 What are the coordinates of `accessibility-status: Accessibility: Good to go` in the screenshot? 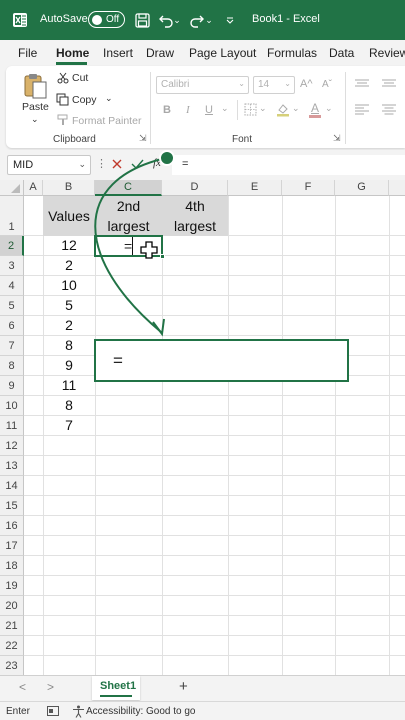 It's located at (141, 711).